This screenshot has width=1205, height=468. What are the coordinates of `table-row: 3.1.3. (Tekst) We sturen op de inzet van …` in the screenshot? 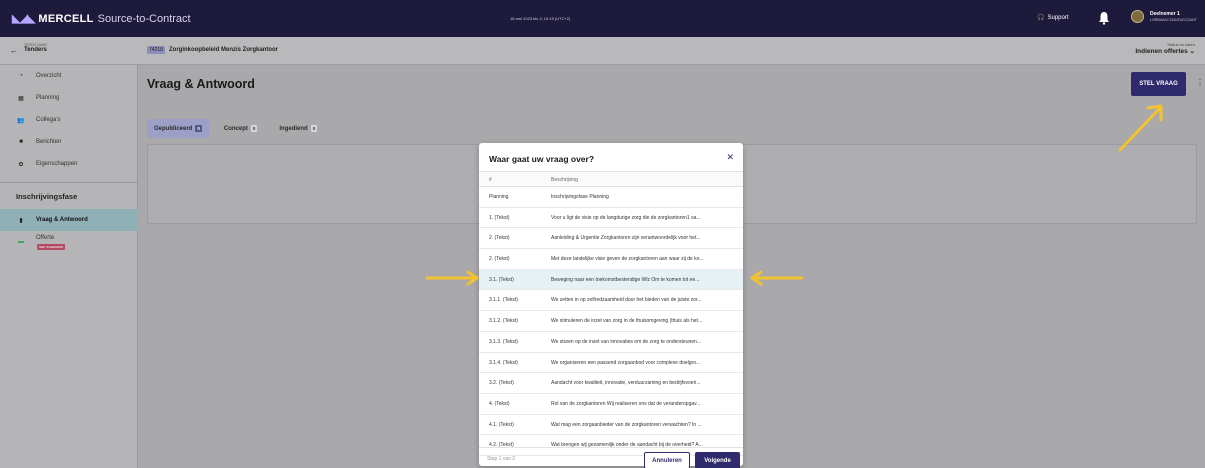 It's located at (611, 342).